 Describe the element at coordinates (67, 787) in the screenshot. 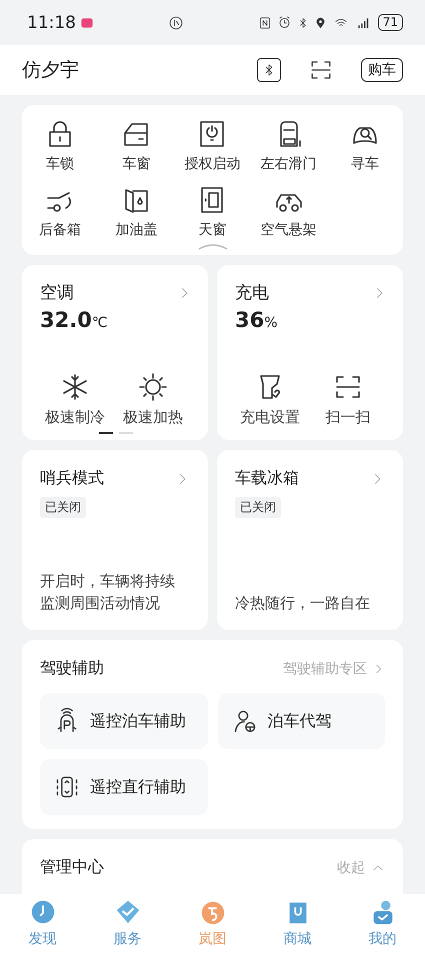

I see `straight-remote-icon` at that location.